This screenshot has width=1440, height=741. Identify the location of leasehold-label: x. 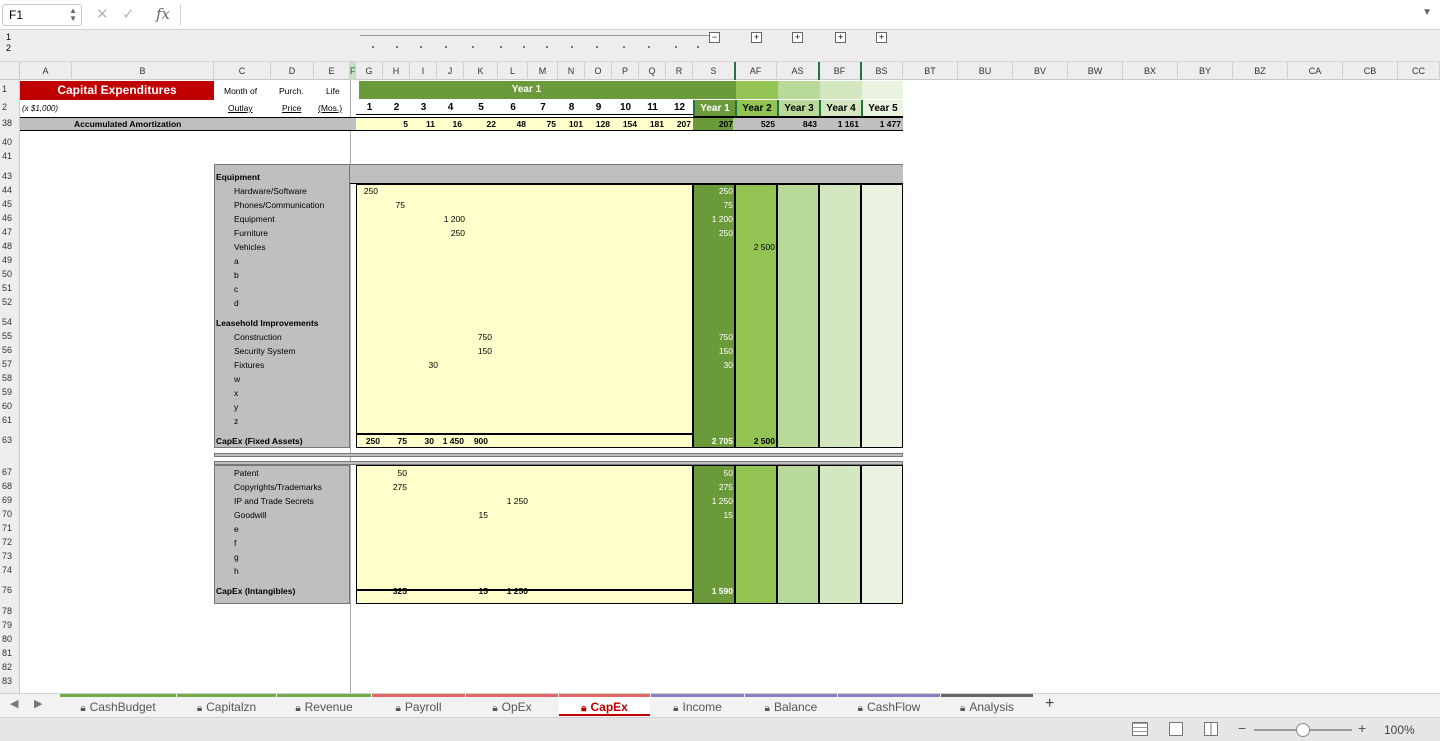
(236, 393).